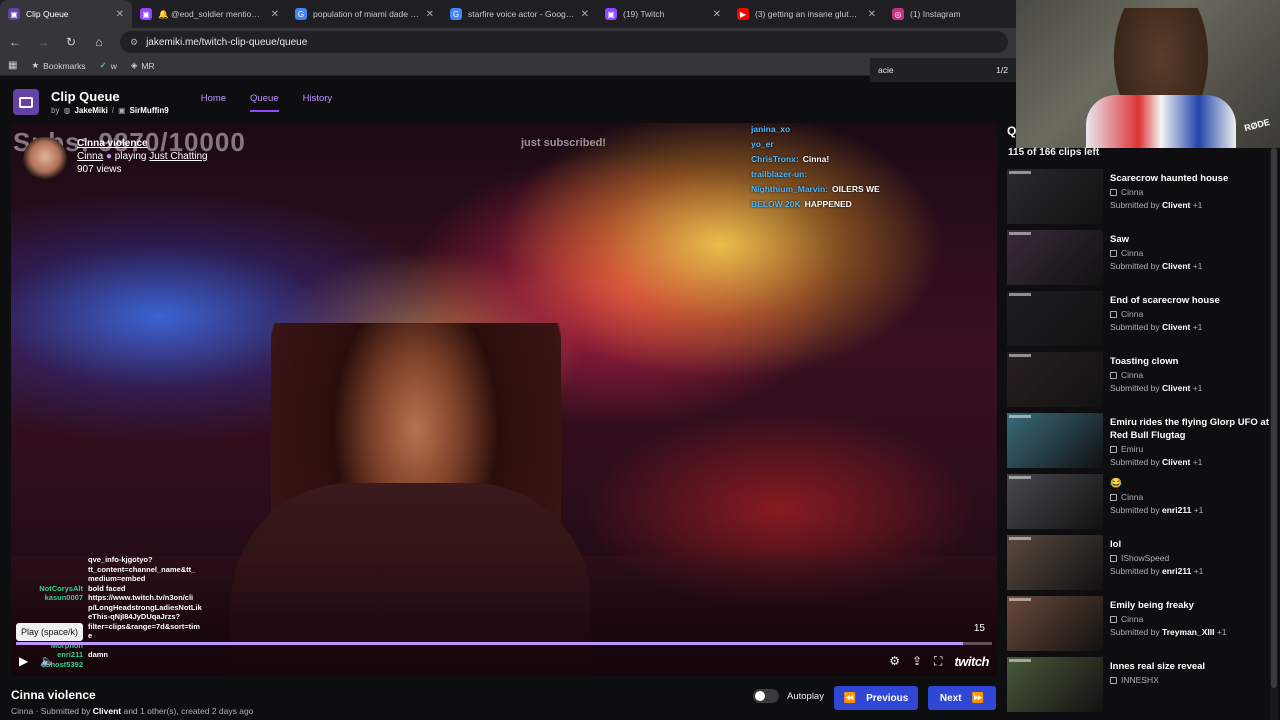 The image size is (1280, 720). Describe the element at coordinates (107, 588) in the screenshot. I see `left-chat-text: bold faced` at that location.